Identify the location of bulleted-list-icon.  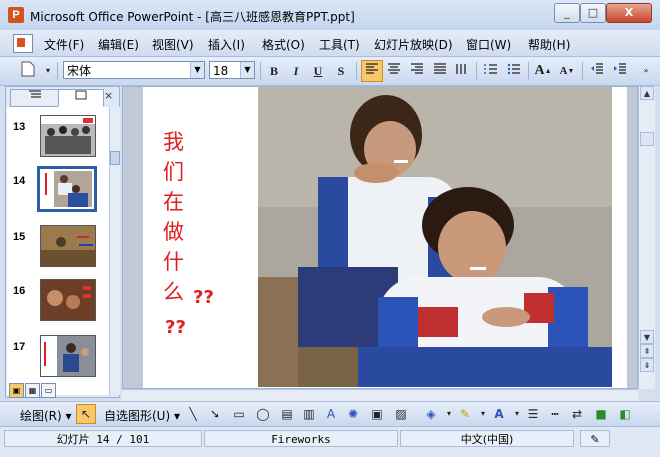
(513, 69).